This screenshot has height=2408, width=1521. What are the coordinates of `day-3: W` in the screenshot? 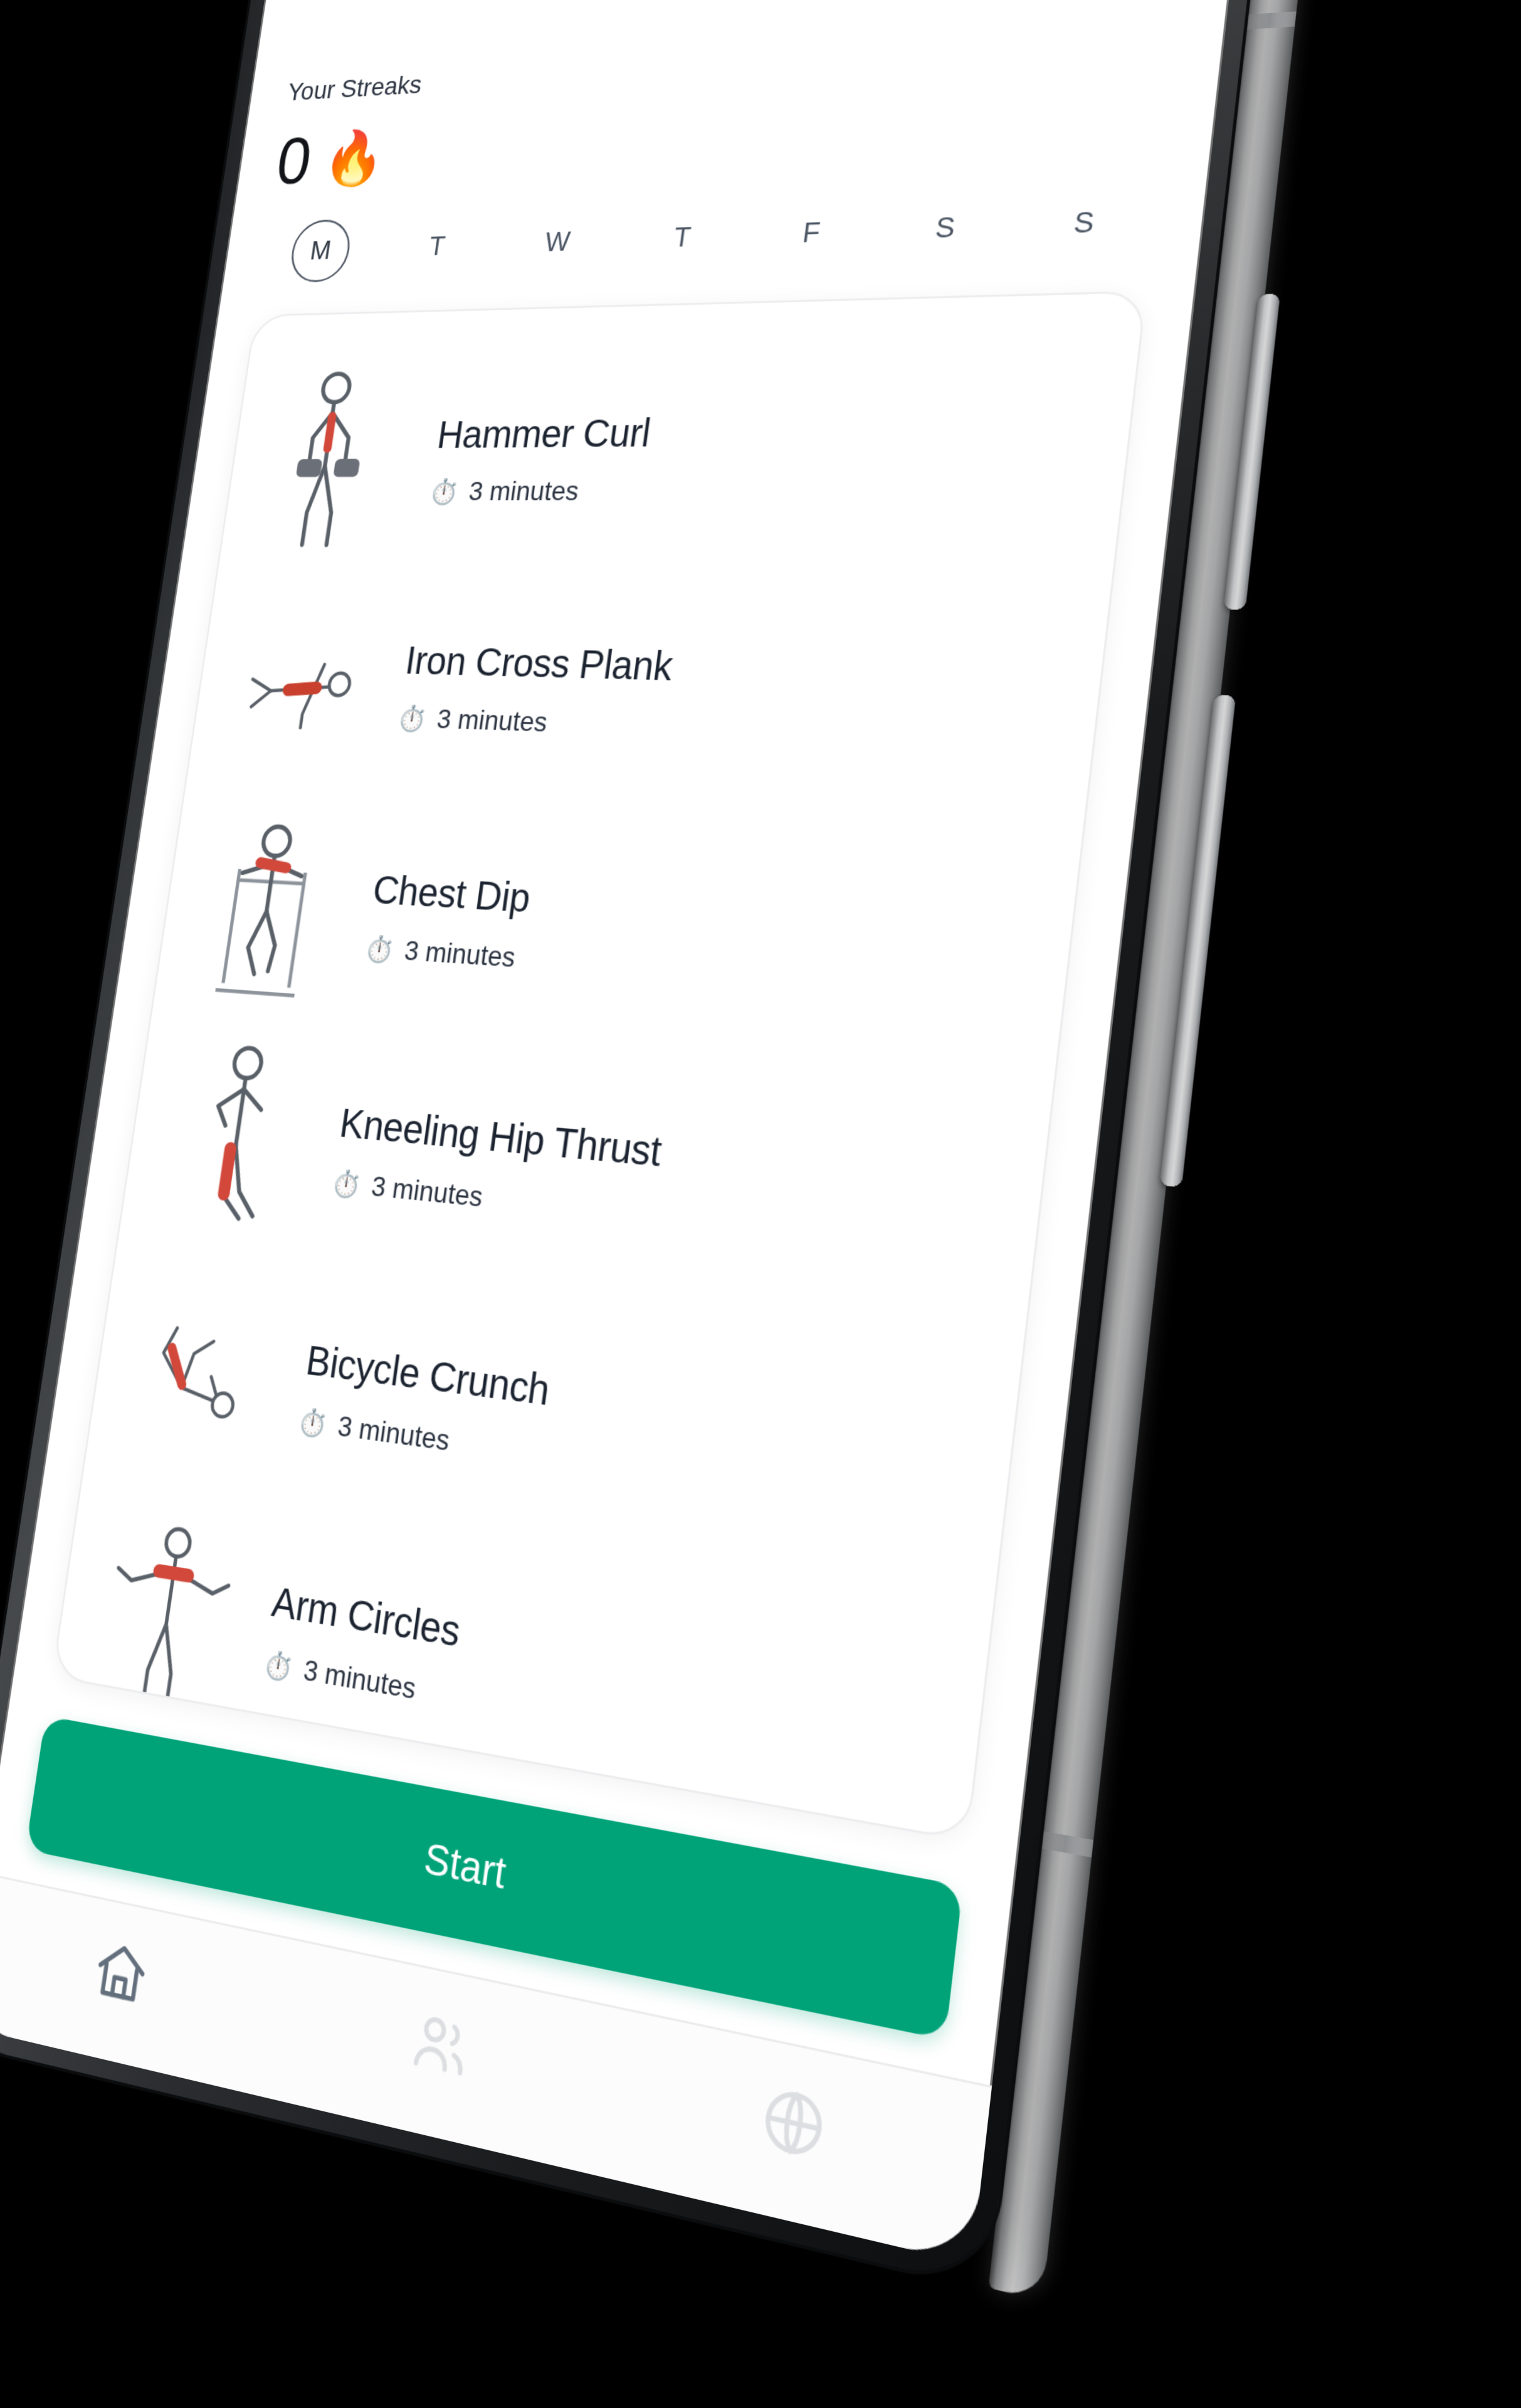 It's located at (558, 242).